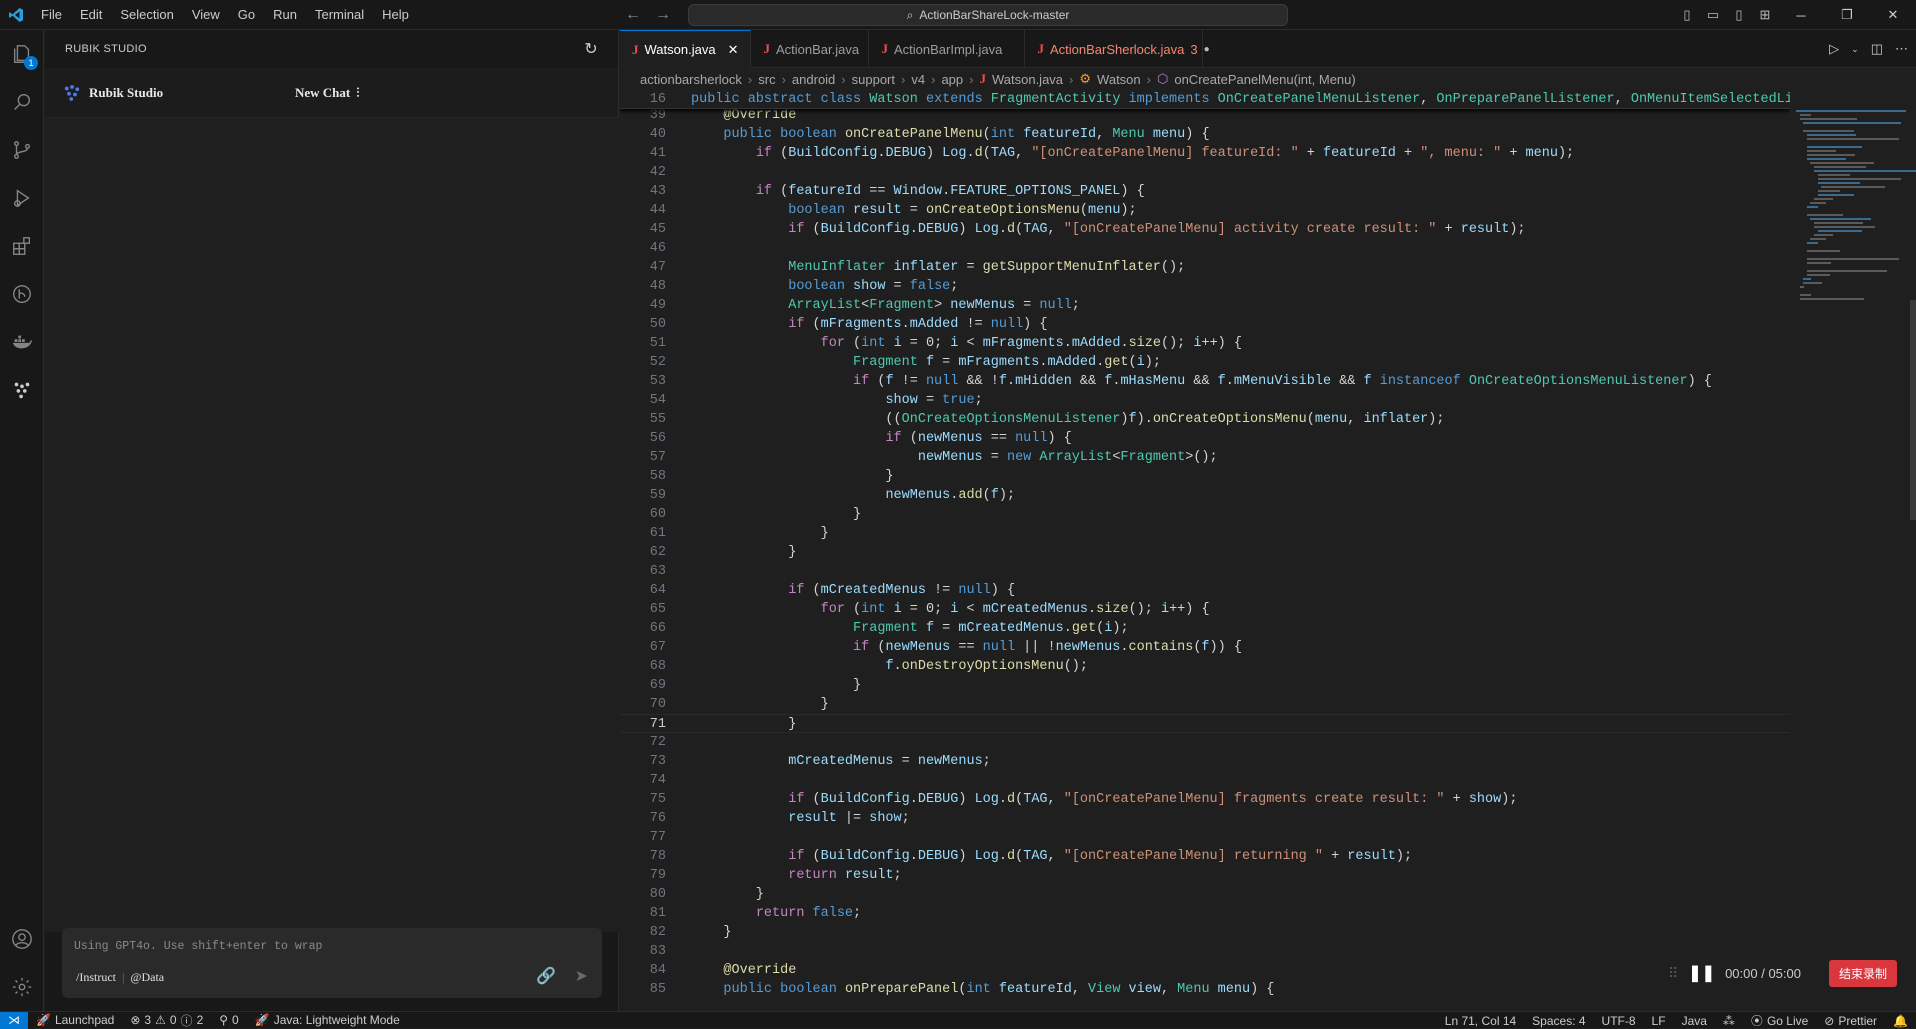 The image size is (1916, 1029). What do you see at coordinates (1117, 49) in the screenshot?
I see `tab-actionbarsherlock-java: J ActionBarSherlock.java 3 ●` at bounding box center [1117, 49].